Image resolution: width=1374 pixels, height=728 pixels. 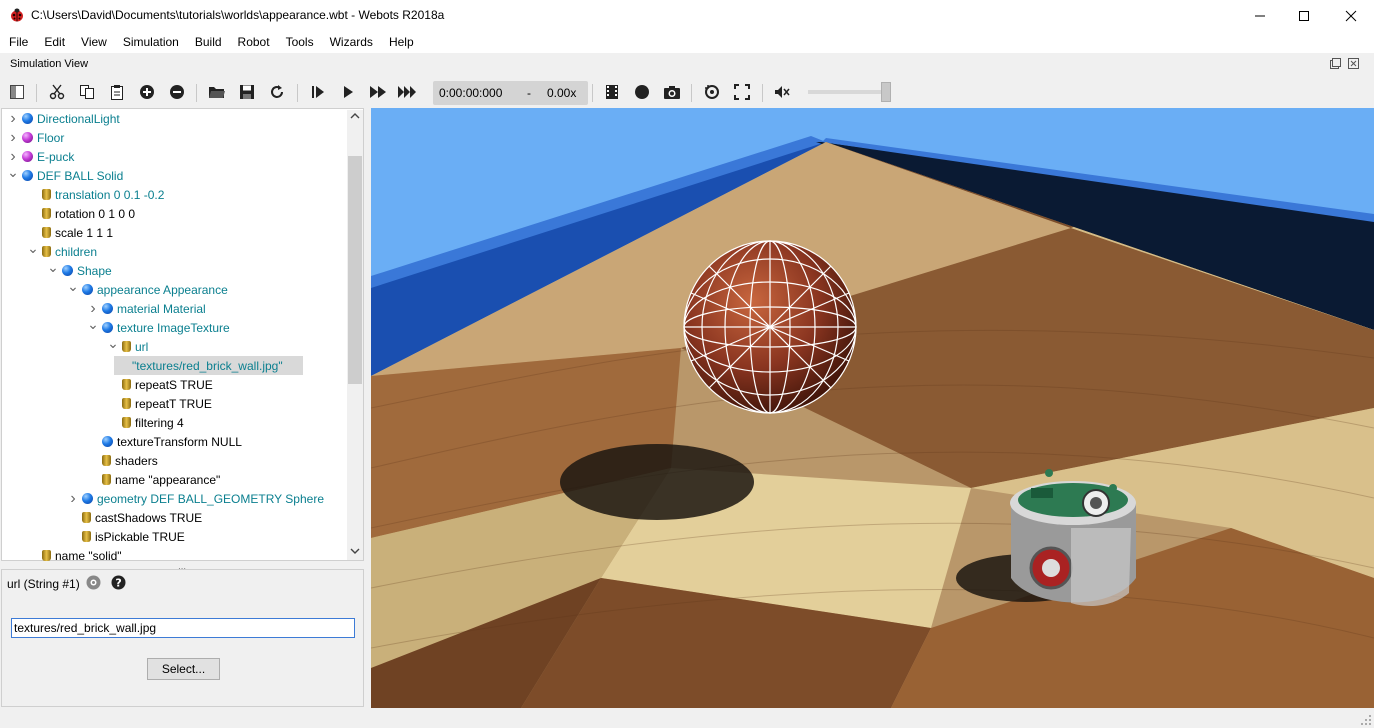 What do you see at coordinates (401, 42) in the screenshot?
I see `menu-help: Help` at bounding box center [401, 42].